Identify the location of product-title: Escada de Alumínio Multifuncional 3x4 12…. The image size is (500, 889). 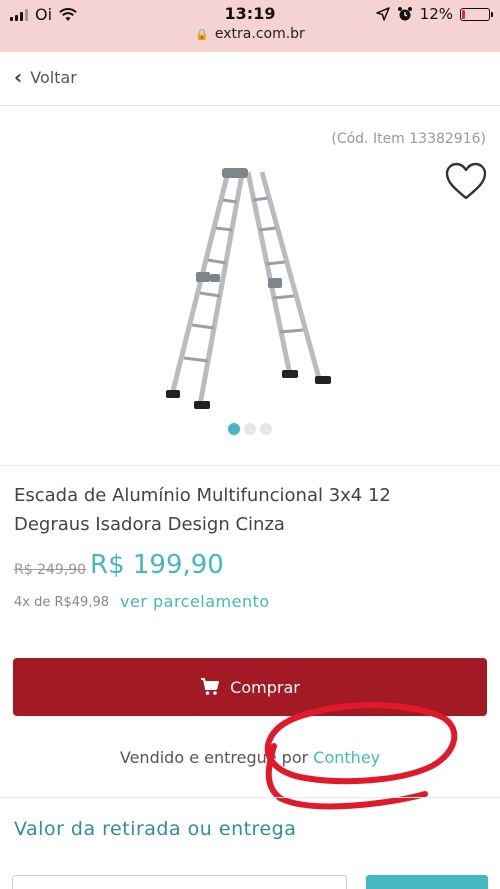
(202, 510).